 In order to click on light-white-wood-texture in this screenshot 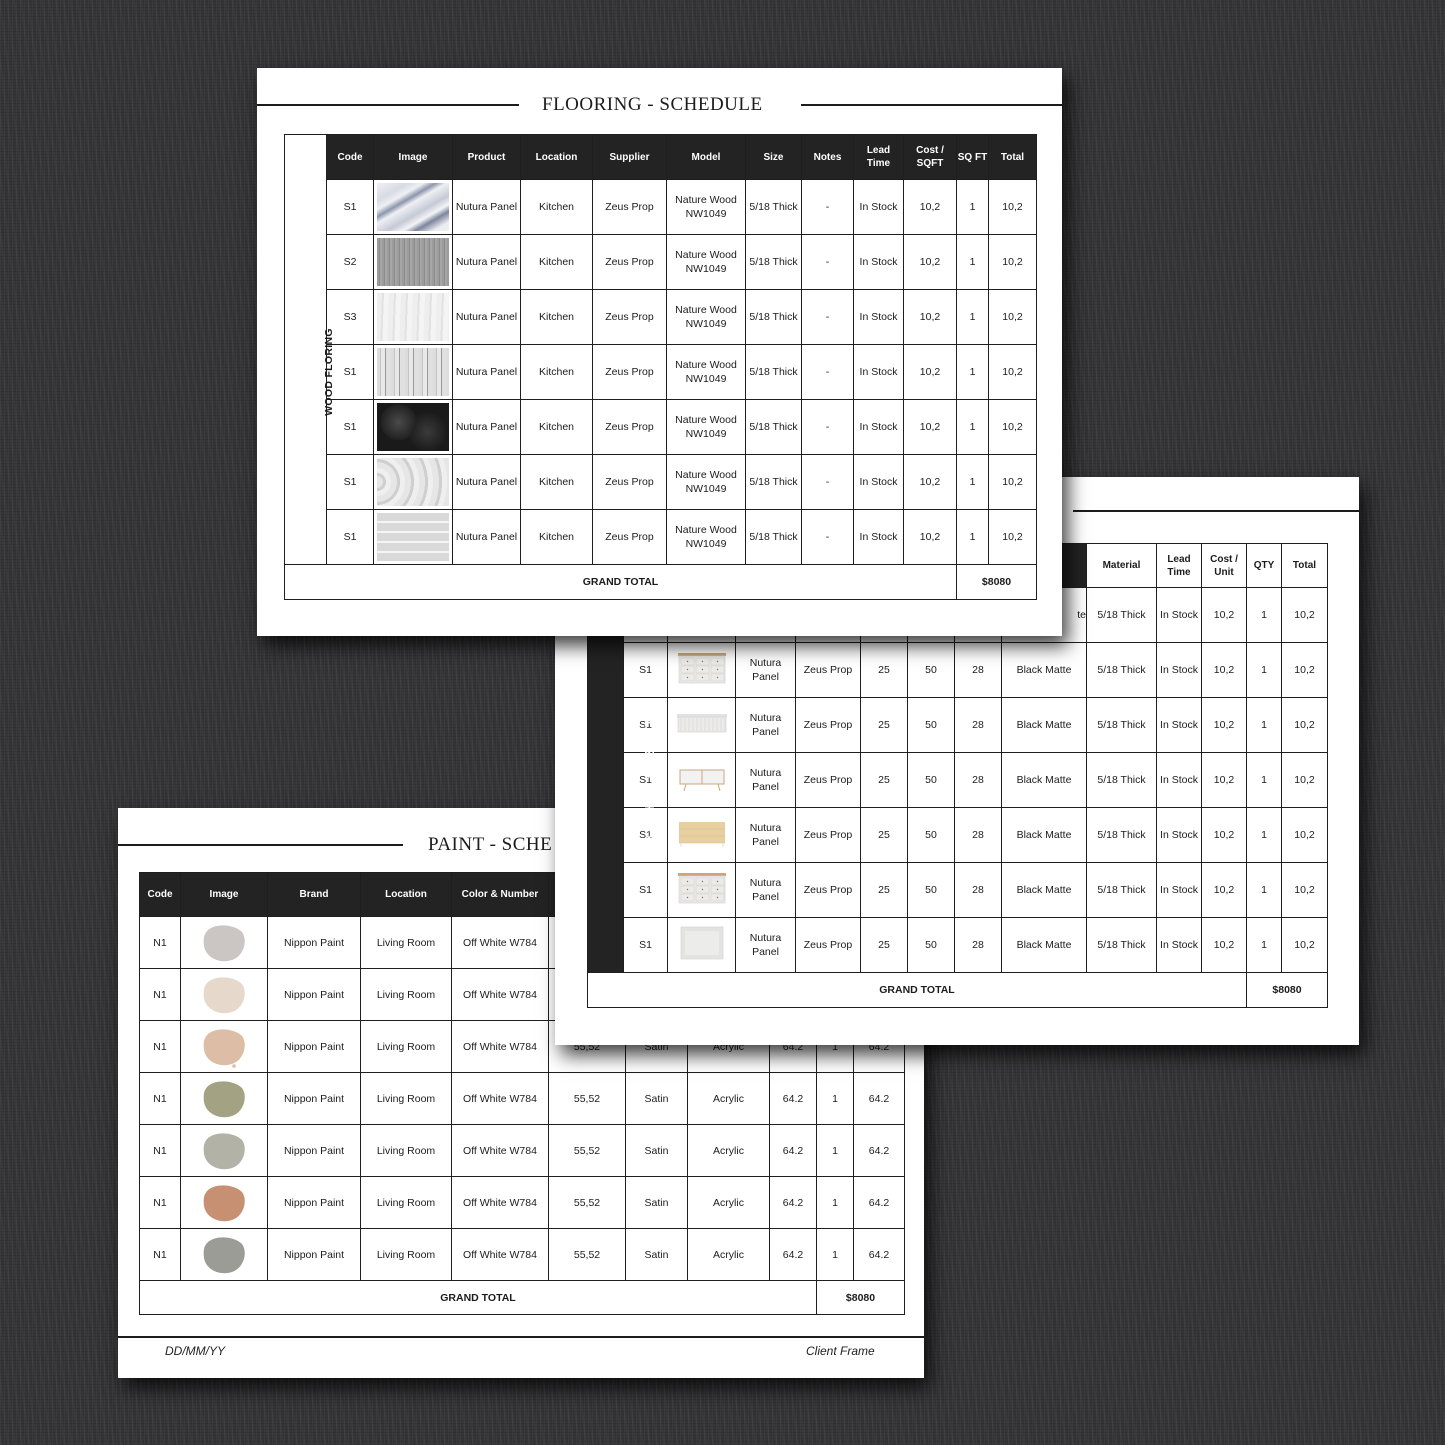, I will do `click(413, 317)`.